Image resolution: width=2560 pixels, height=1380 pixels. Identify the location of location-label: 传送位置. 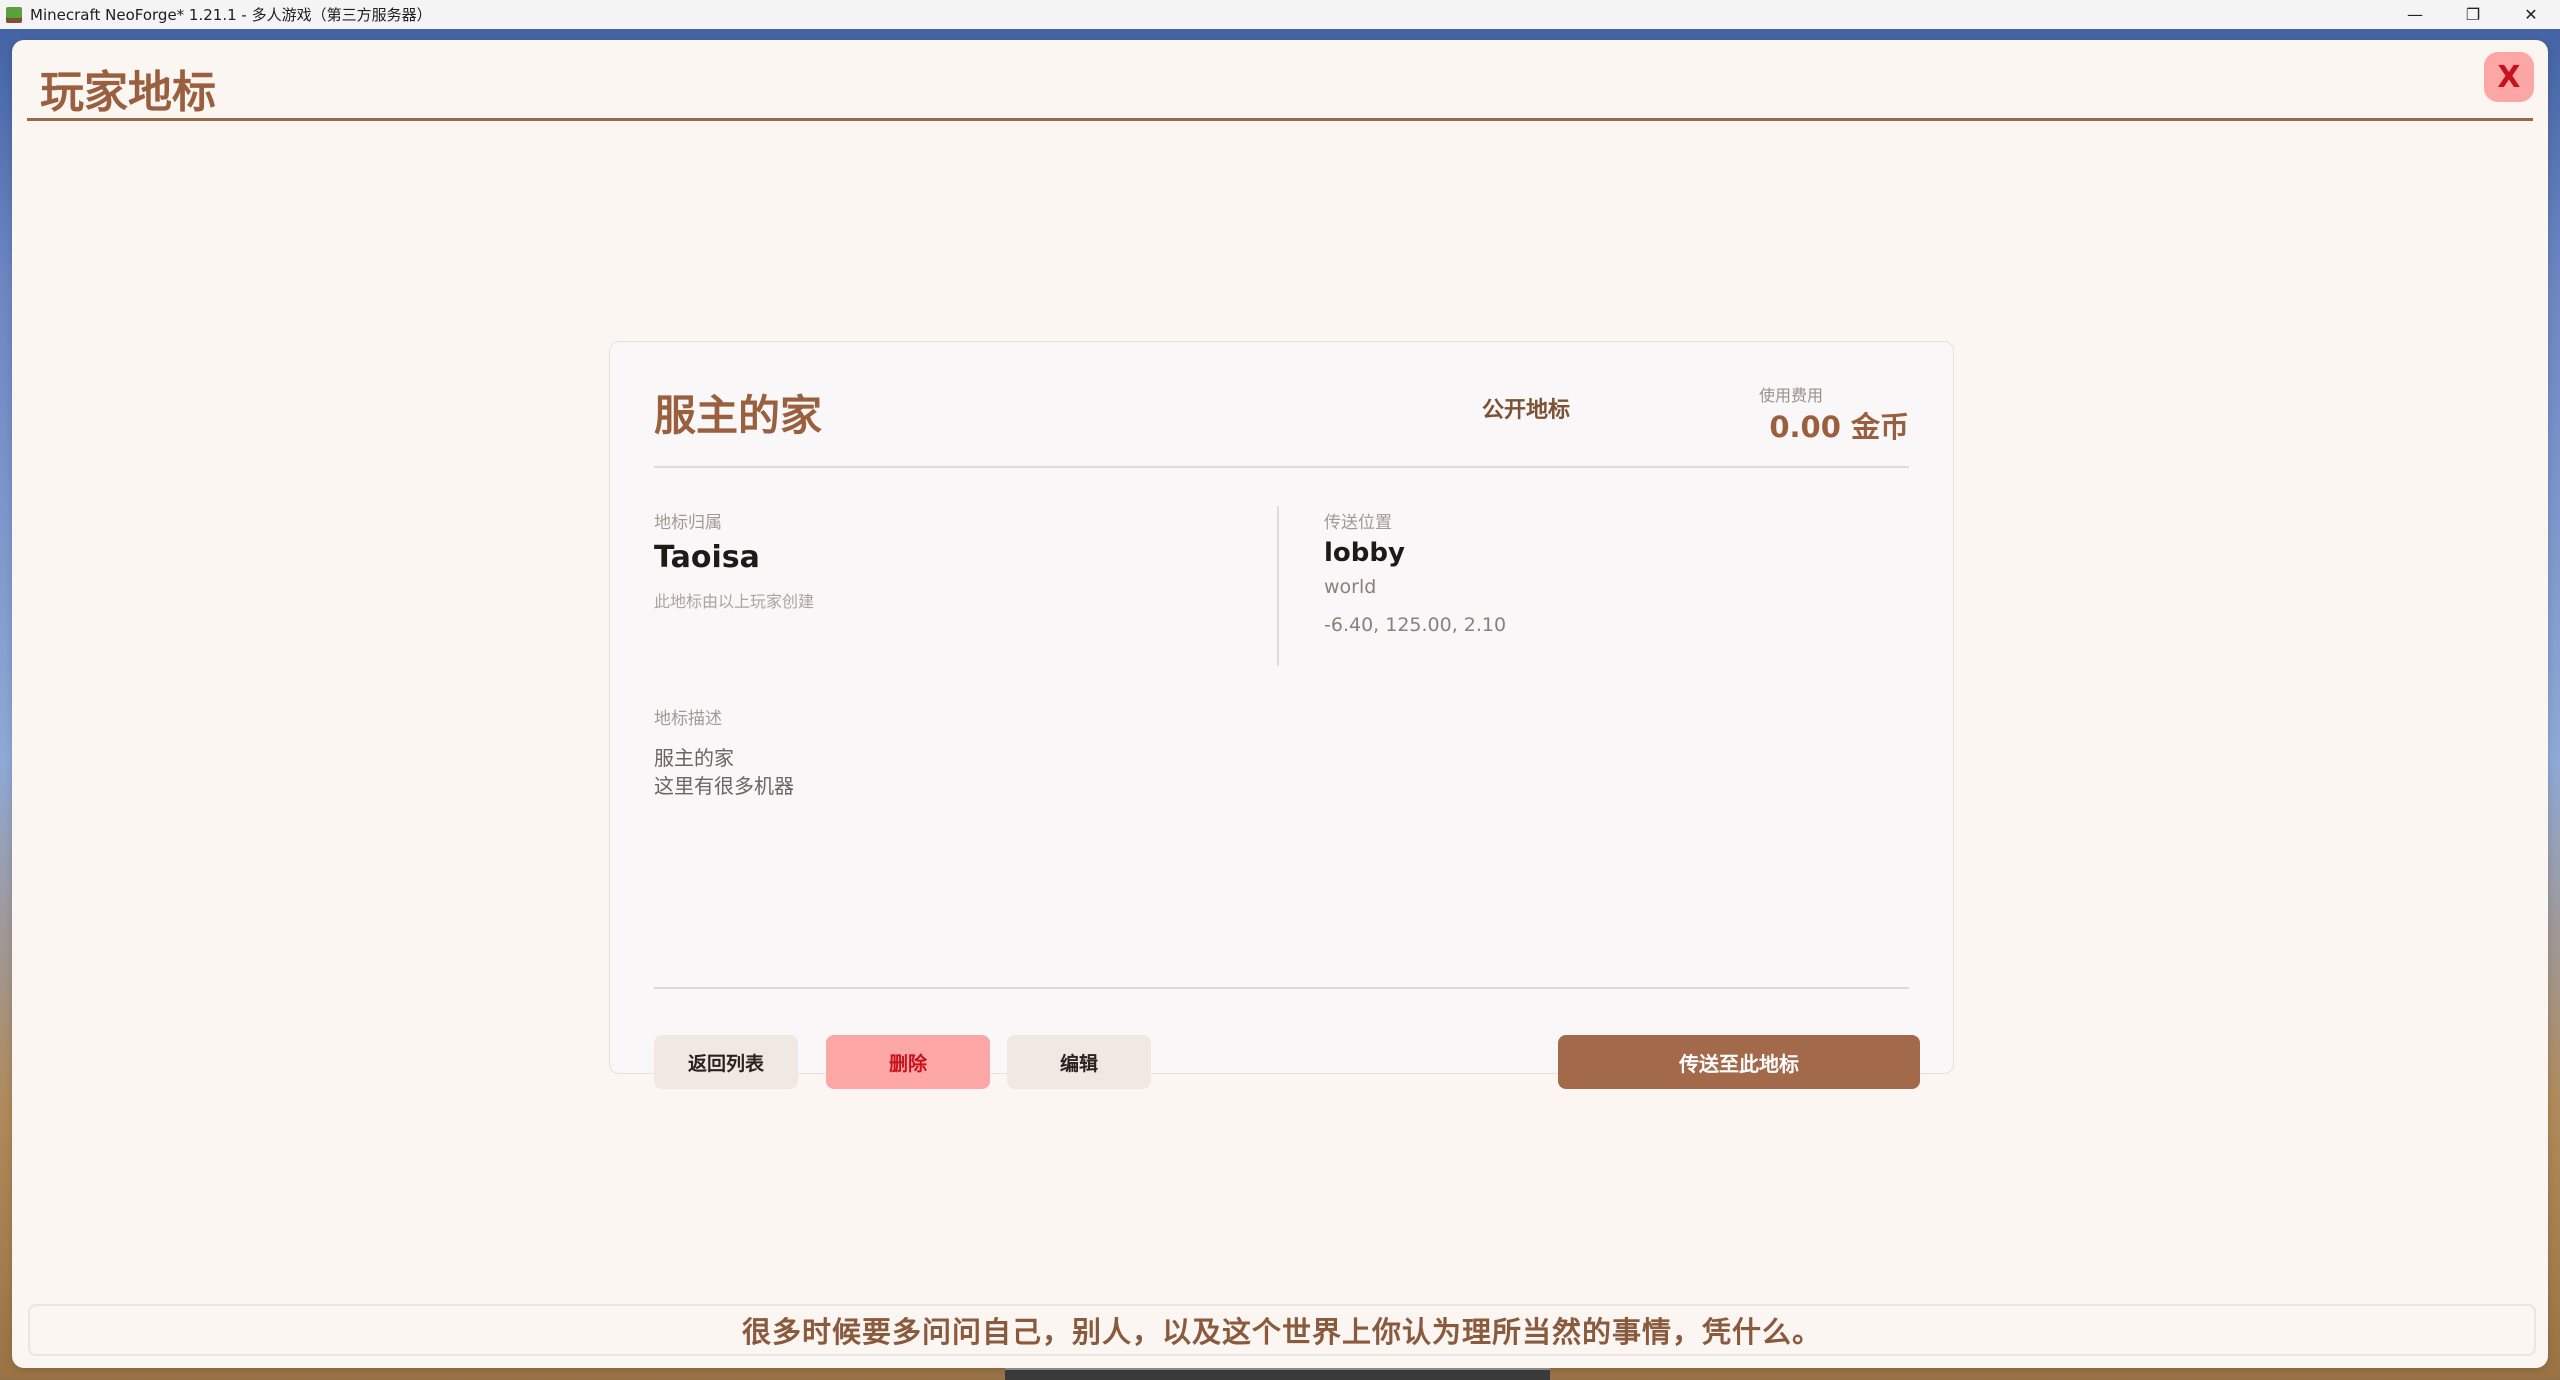
(1358, 523).